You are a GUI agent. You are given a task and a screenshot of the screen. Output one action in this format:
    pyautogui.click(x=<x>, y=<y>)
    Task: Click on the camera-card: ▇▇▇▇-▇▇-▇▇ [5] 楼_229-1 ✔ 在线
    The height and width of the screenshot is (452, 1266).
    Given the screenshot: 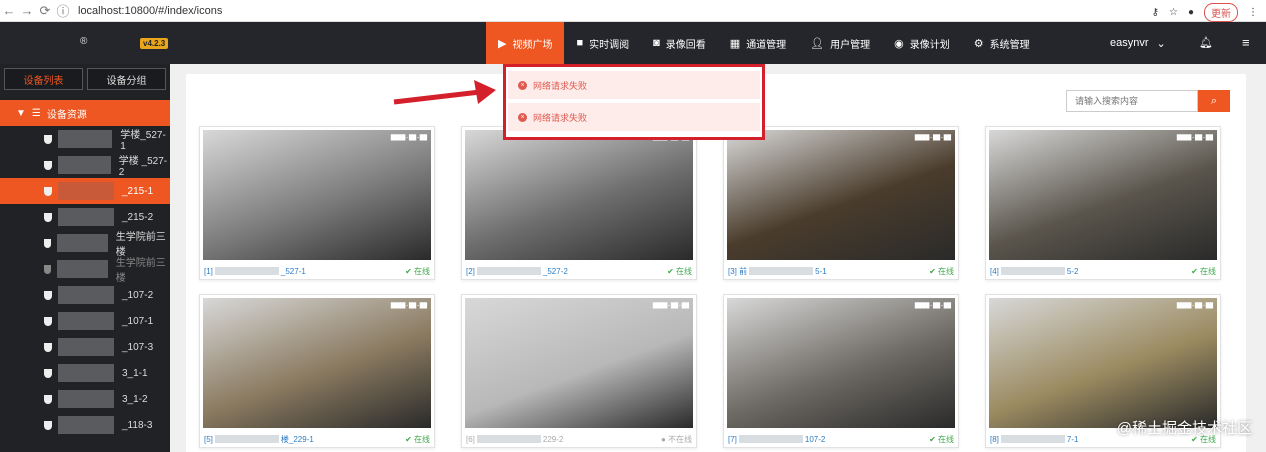 What is the action you would take?
    pyautogui.click(x=317, y=371)
    